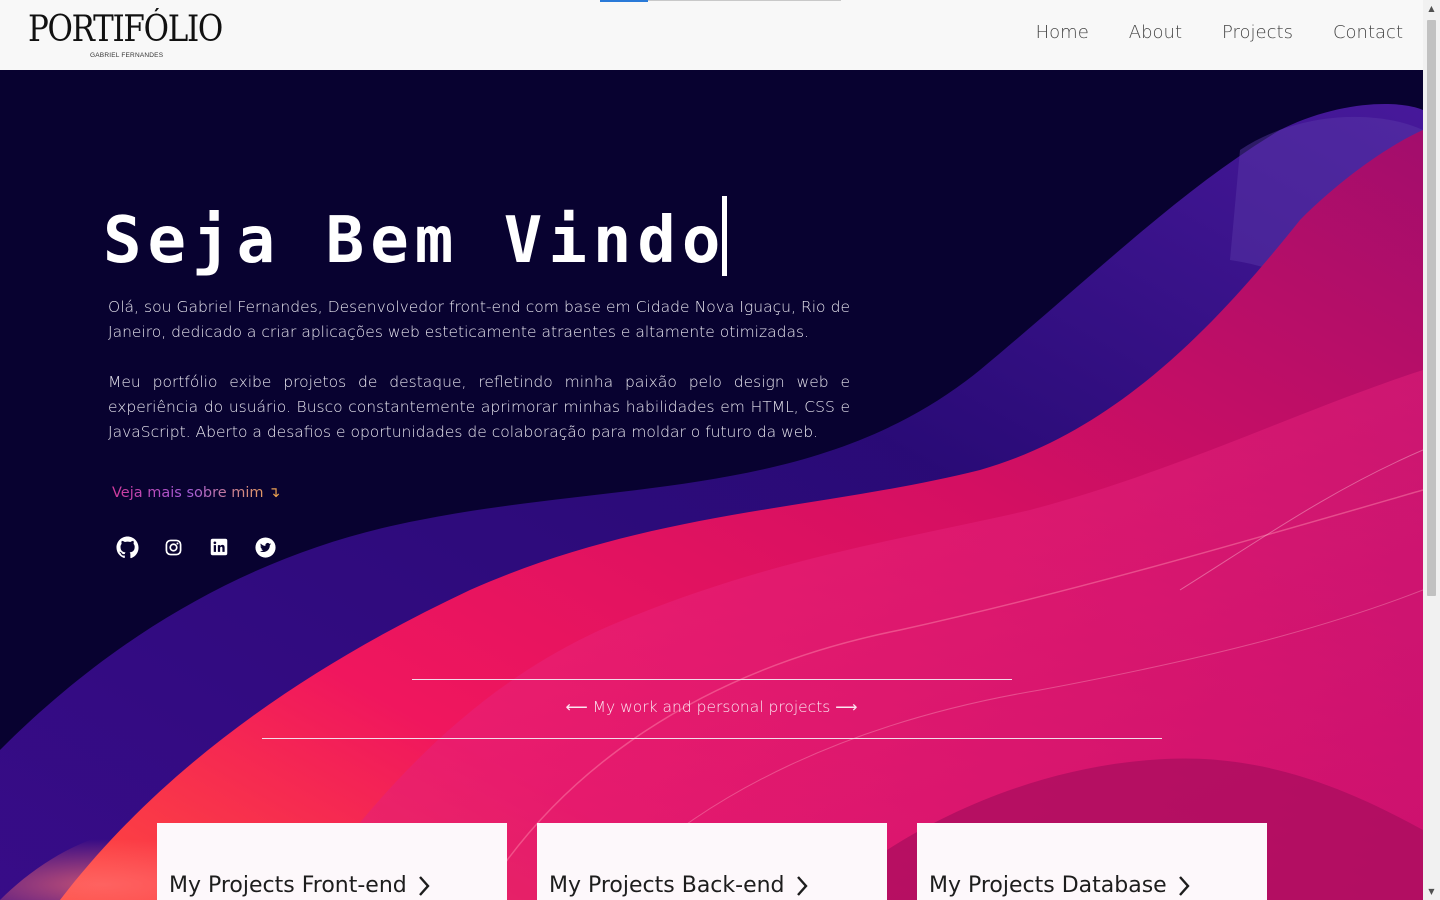  What do you see at coordinates (667, 885) in the screenshot?
I see `card-title-text: My Projects Back-end` at bounding box center [667, 885].